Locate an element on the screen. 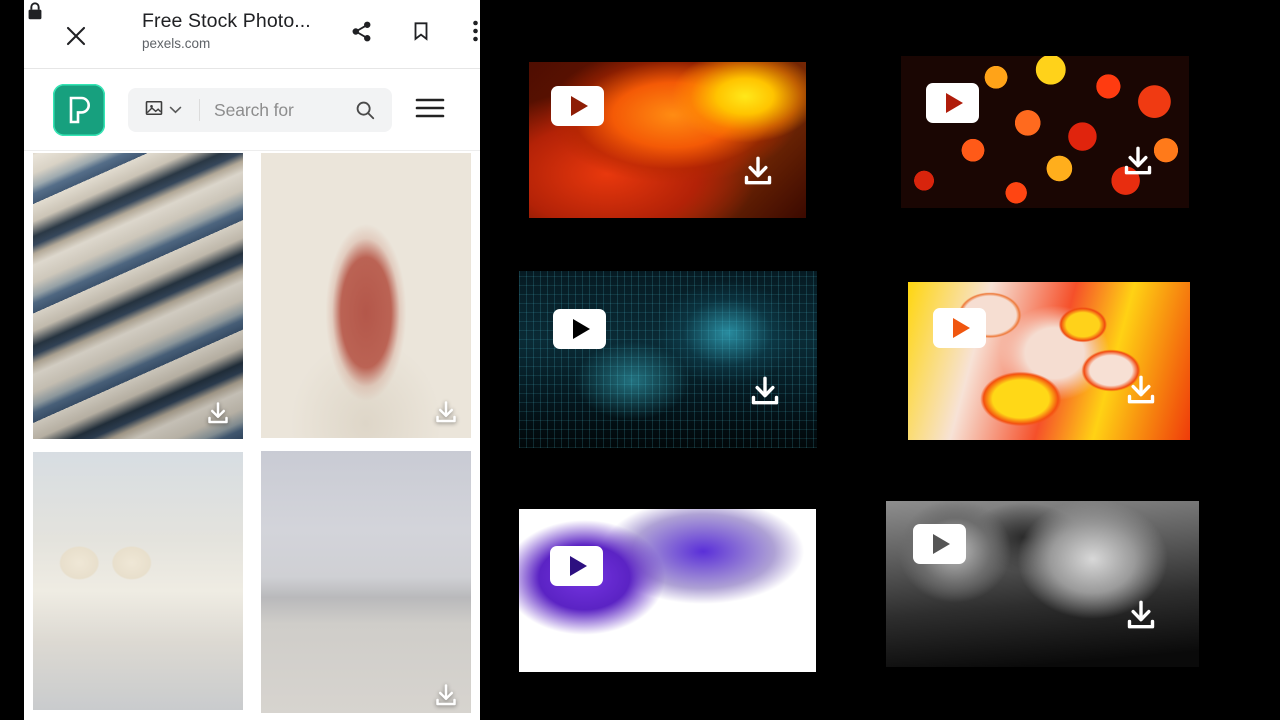 The image size is (1280, 720). bookmark-icon is located at coordinates (421, 31).